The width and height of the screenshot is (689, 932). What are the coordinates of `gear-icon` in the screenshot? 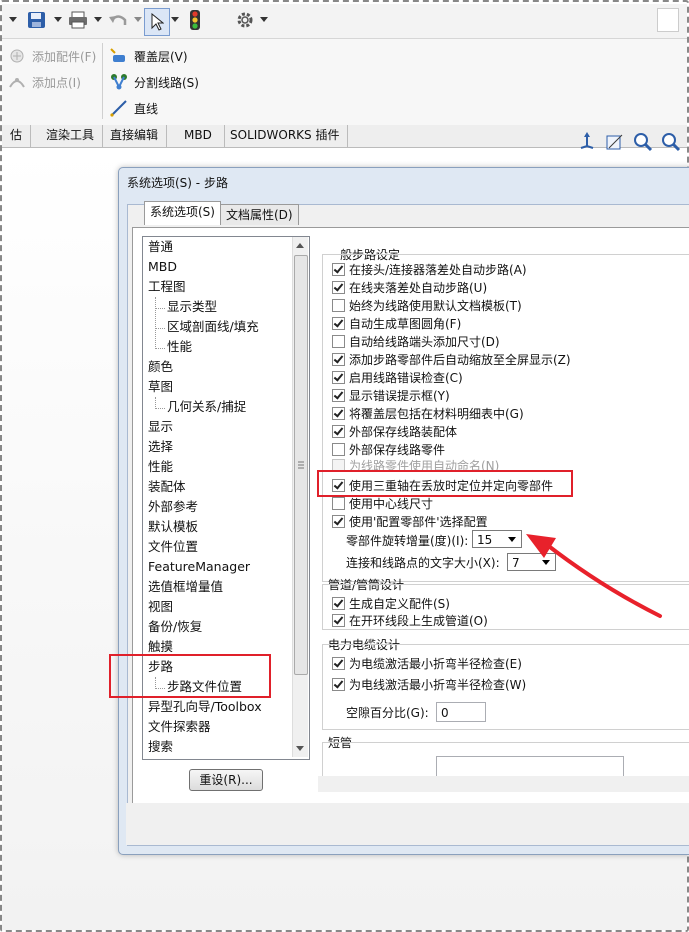 It's located at (245, 20).